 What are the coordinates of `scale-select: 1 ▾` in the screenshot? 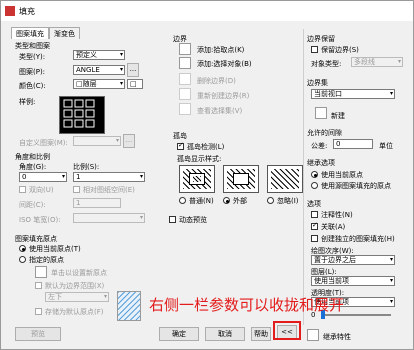 It's located at (109, 177).